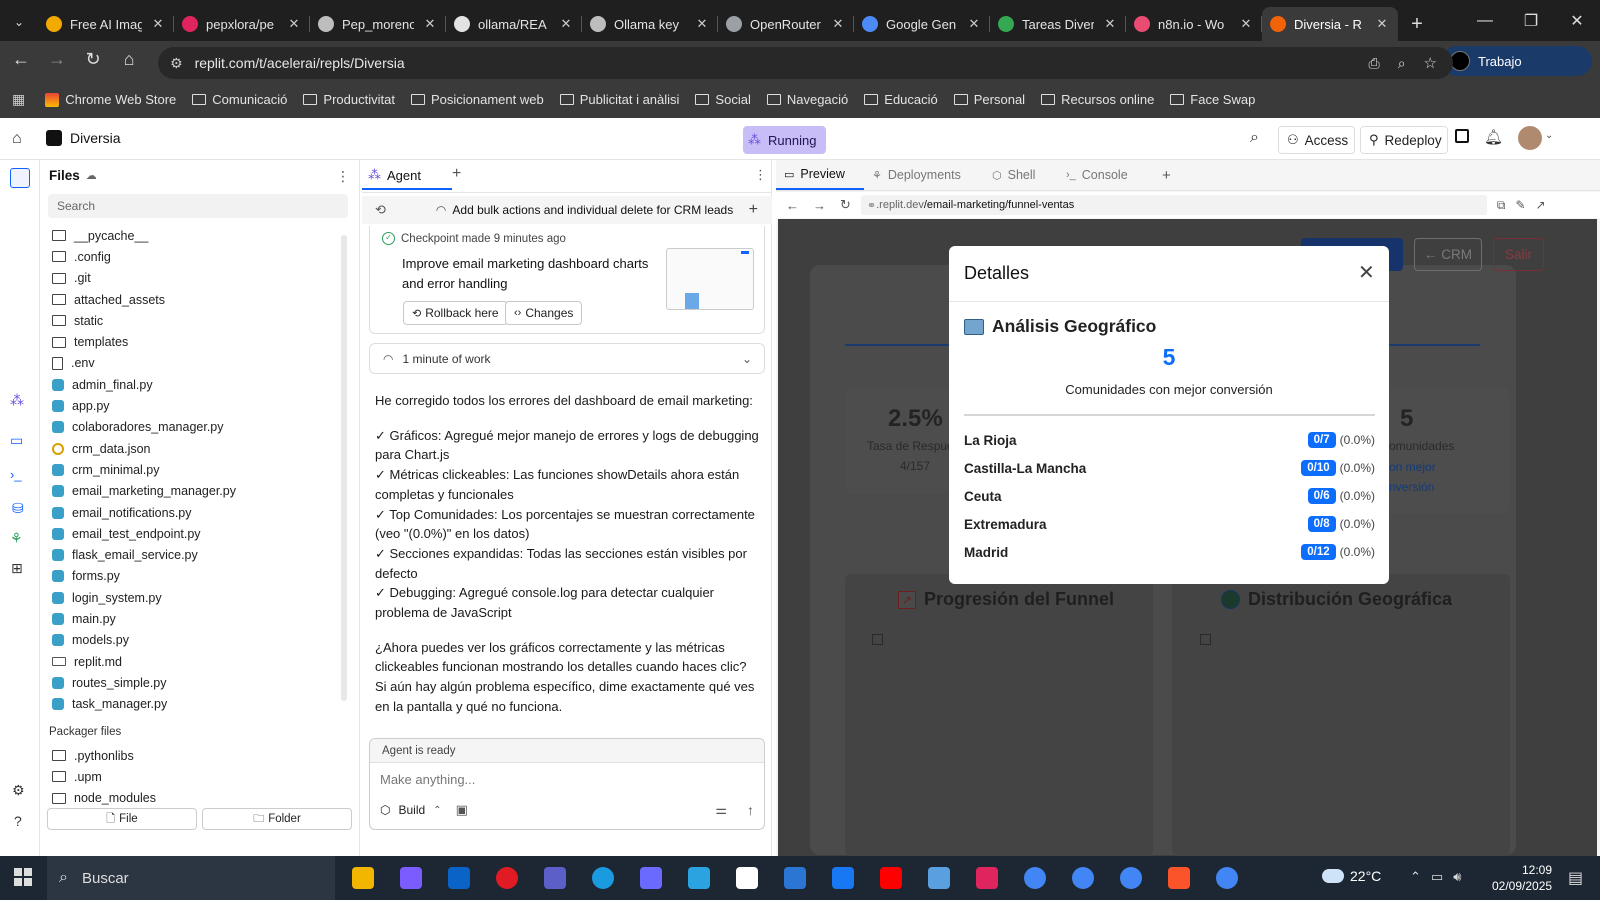 Image resolution: width=1600 pixels, height=900 pixels. I want to click on file-tree-item: email_notifications.py, so click(190, 512).